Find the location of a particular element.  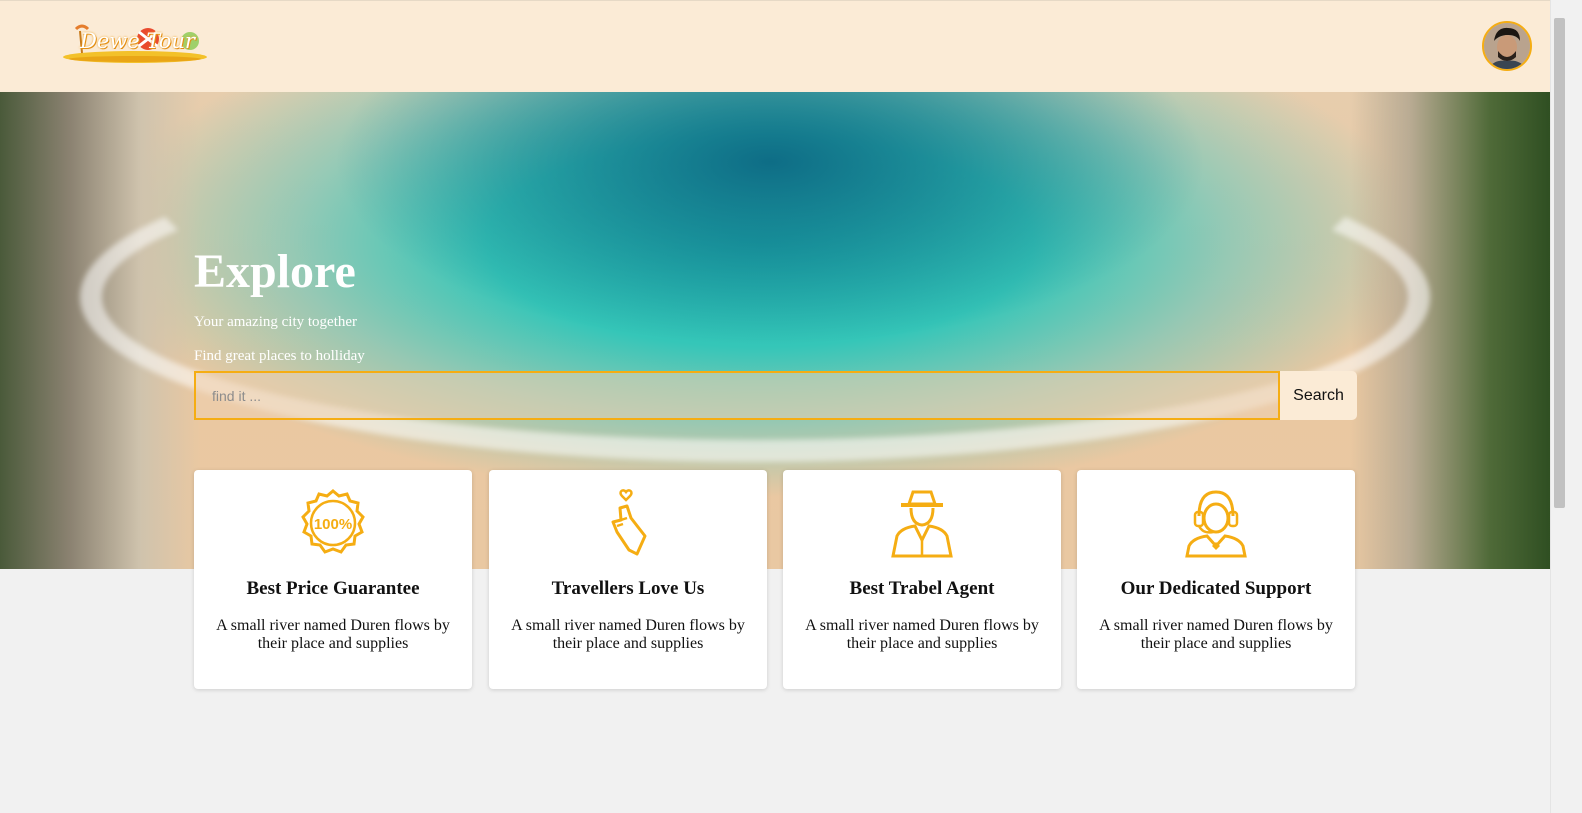

search-input is located at coordinates (737, 395).